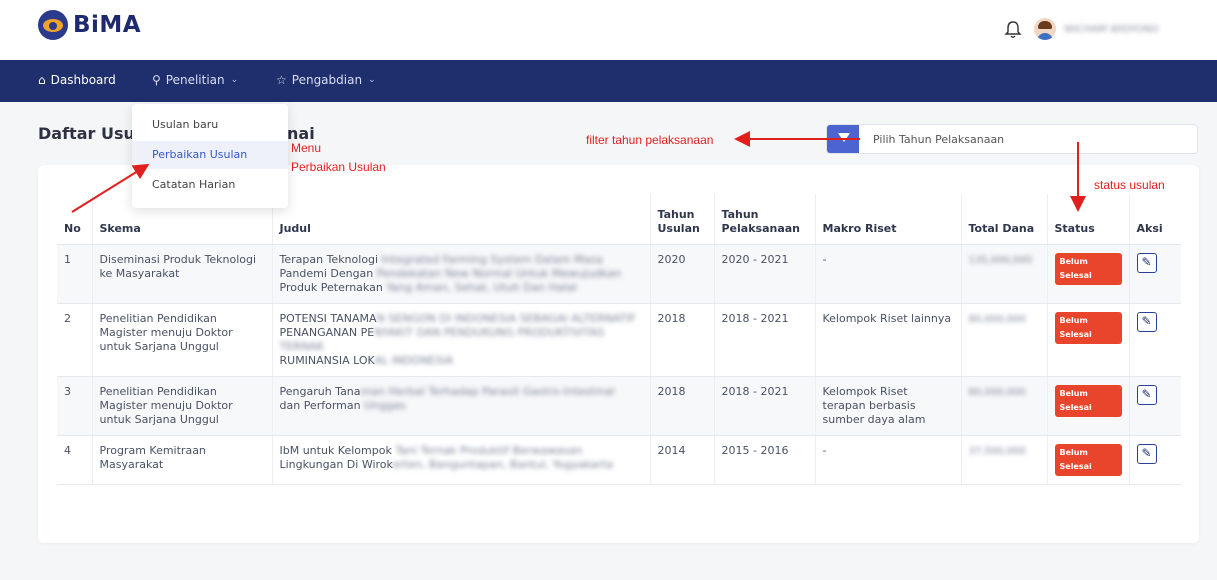 The width and height of the screenshot is (1217, 580). Describe the element at coordinates (195, 80) in the screenshot. I see `nav-penelitian: ⚲ Penelitian ⌄` at that location.